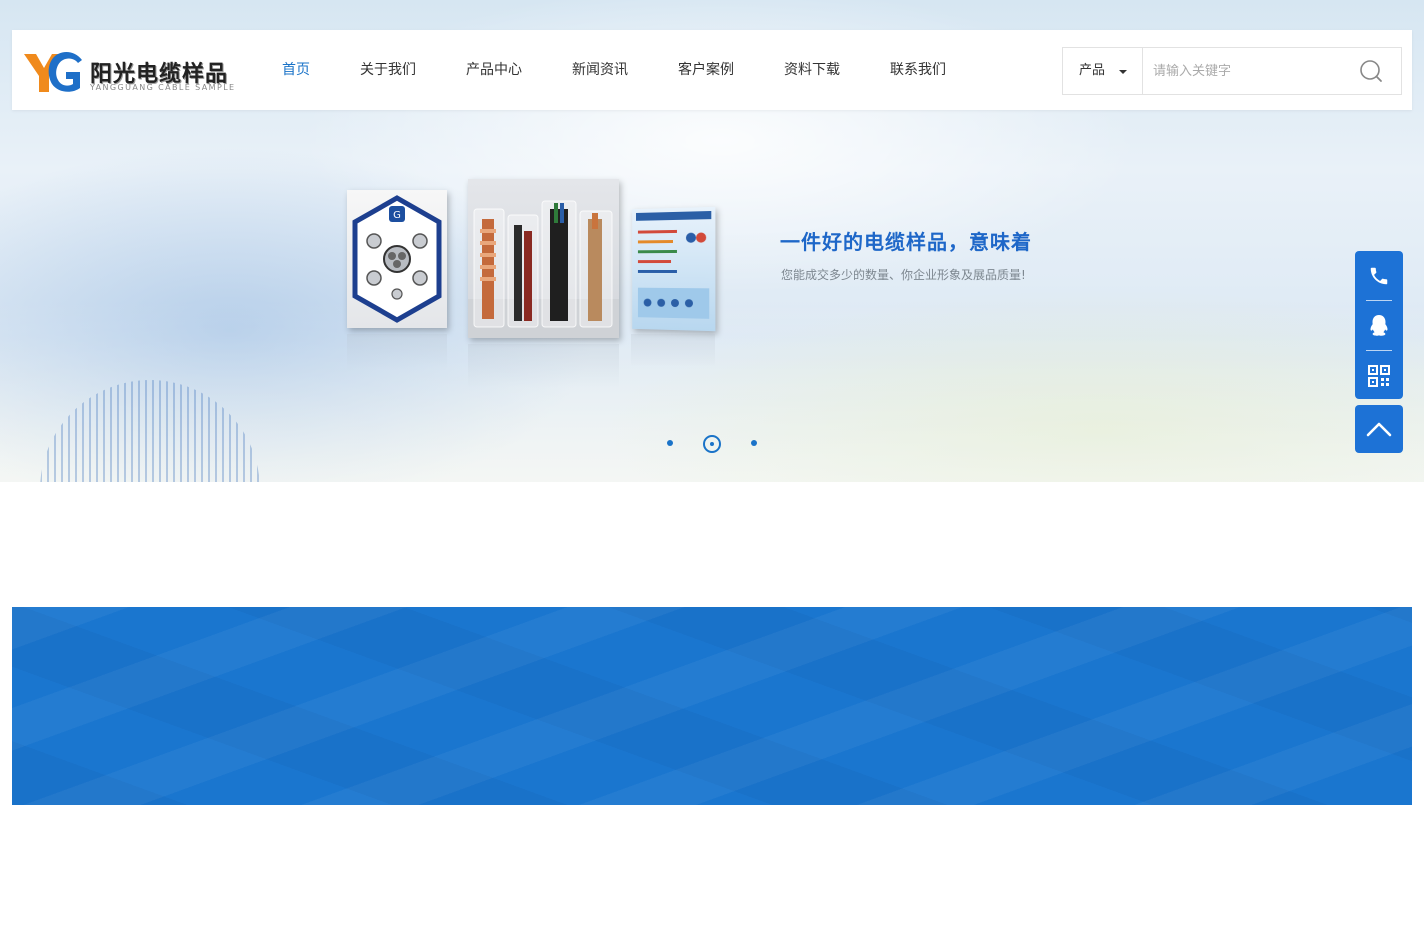  I want to click on search-type-select: 产品, so click(1103, 71).